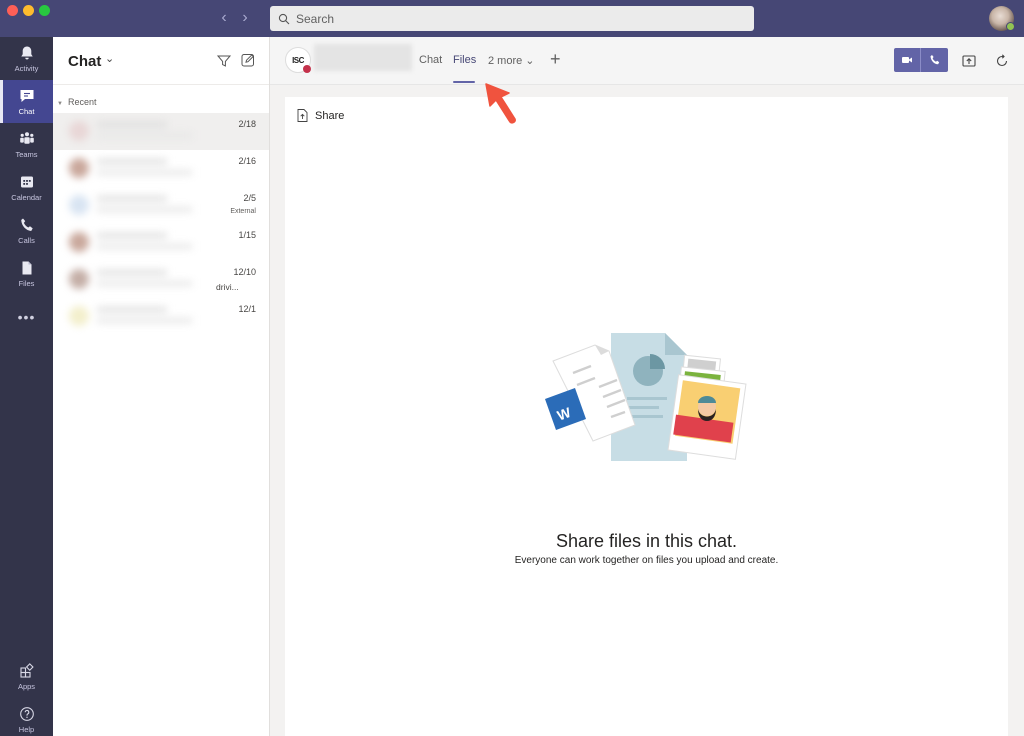 The height and width of the screenshot is (736, 1024). Describe the element at coordinates (315, 18) in the screenshot. I see `search-placeholder: Search` at that location.